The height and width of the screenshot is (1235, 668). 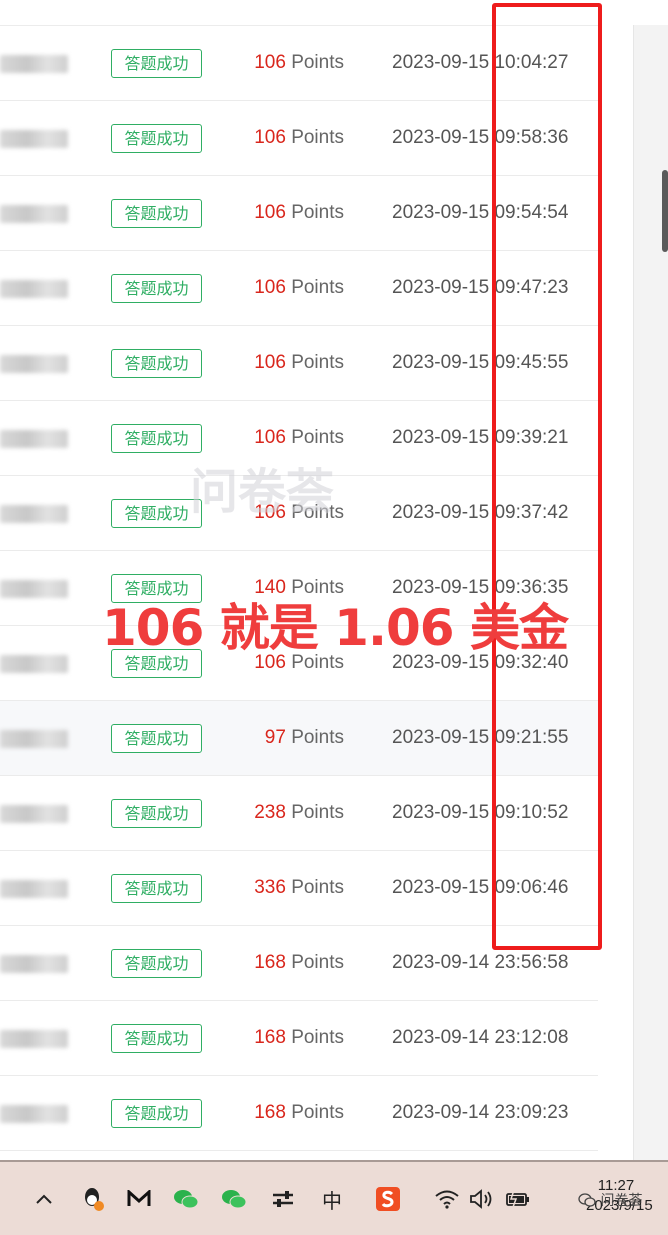 I want to click on wifi-icon, so click(x=447, y=1199).